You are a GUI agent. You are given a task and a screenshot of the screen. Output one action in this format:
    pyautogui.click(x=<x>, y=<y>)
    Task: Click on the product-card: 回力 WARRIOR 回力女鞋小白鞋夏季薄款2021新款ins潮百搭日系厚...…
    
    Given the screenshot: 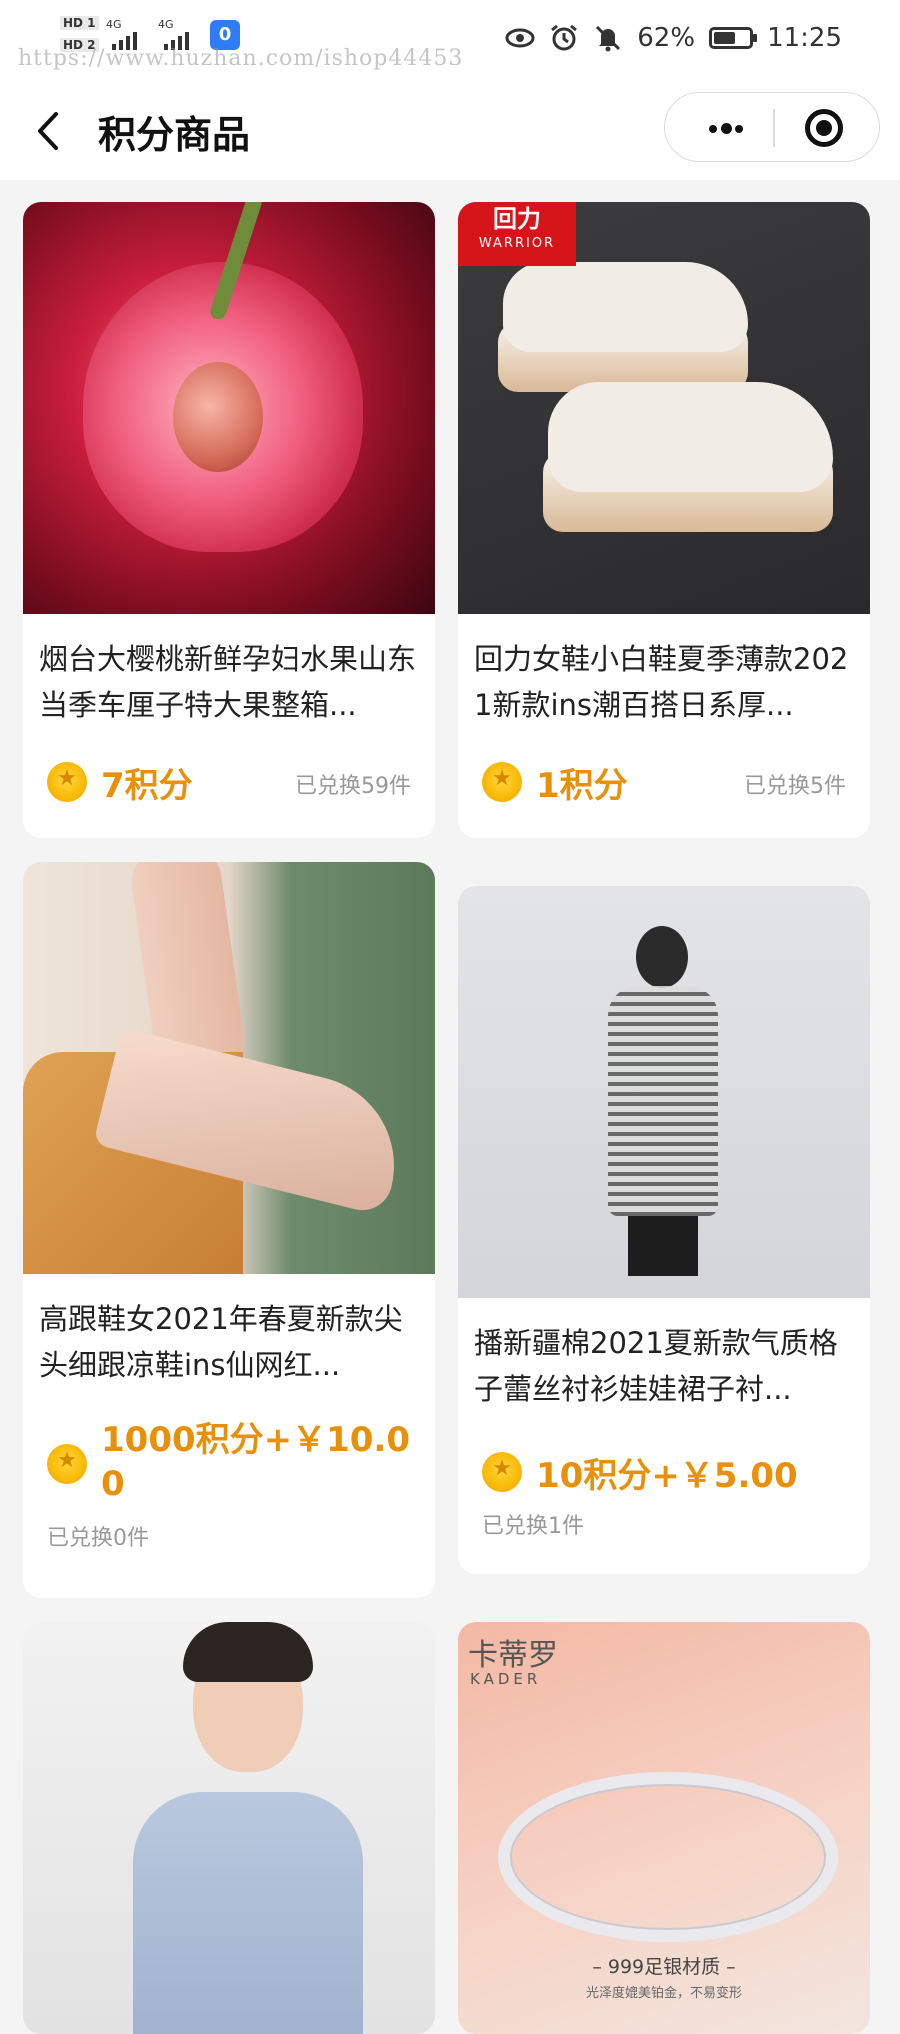 What is the action you would take?
    pyautogui.click(x=664, y=520)
    